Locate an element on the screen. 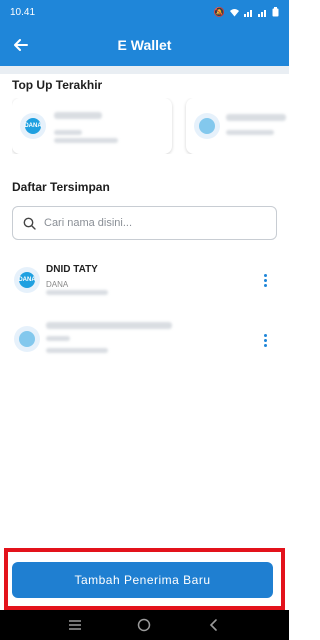 This screenshot has height=640, width=320. add-recipient-button: Tambah Penerima Baru is located at coordinates (142, 580).